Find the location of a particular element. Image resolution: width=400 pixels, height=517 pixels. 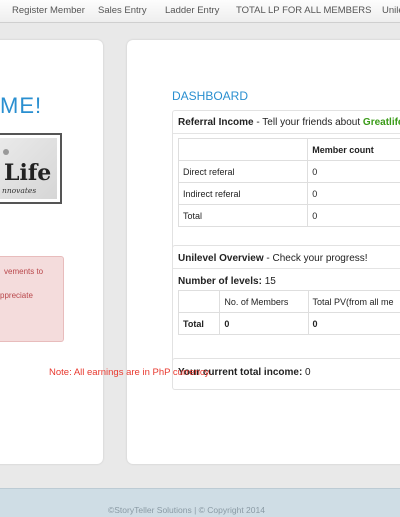

table-header-row: No. of Members Total PV(from all me is located at coordinates (289, 302).